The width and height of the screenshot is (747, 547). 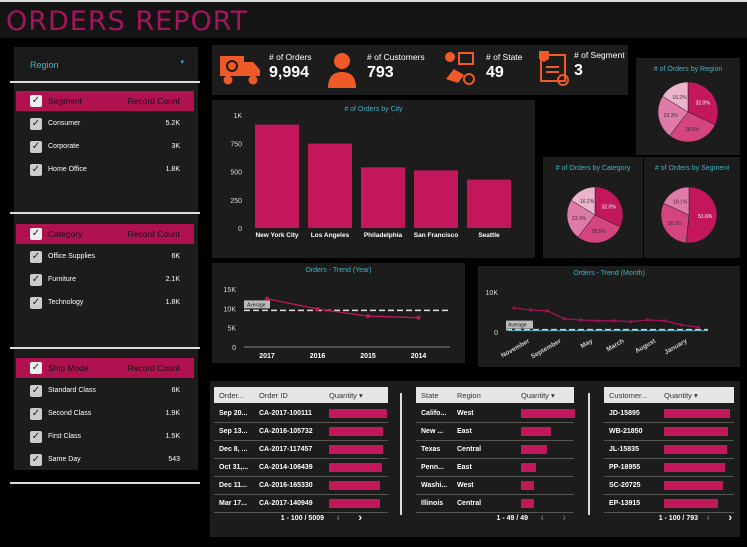 What do you see at coordinates (105, 368) in the screenshot?
I see `filter-header-shipmode: ✓ Ship Mode Record Count` at bounding box center [105, 368].